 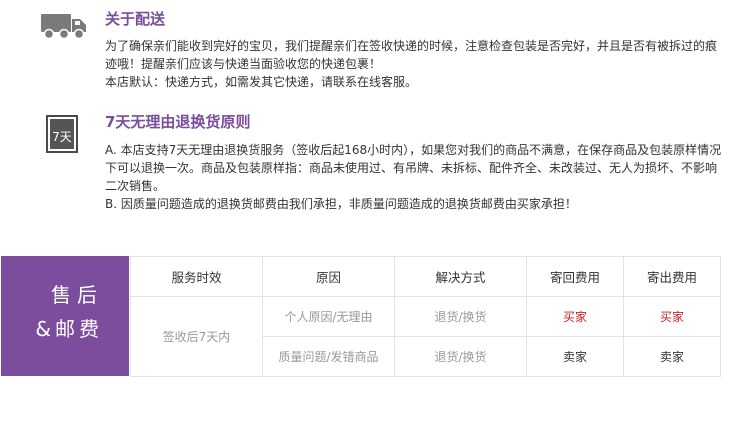 What do you see at coordinates (196, 276) in the screenshot?
I see `header-service-period: 服务时效` at bounding box center [196, 276].